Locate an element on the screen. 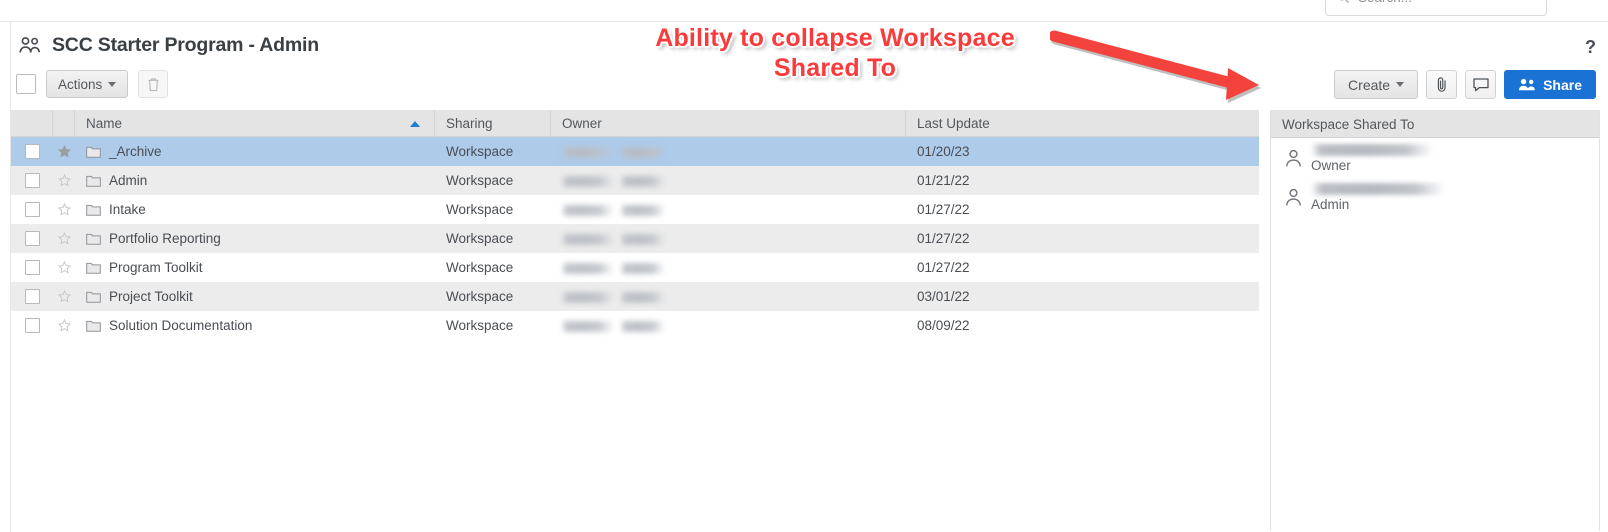  table-row: _Archive Workspace 01/20/23 is located at coordinates (635, 151).